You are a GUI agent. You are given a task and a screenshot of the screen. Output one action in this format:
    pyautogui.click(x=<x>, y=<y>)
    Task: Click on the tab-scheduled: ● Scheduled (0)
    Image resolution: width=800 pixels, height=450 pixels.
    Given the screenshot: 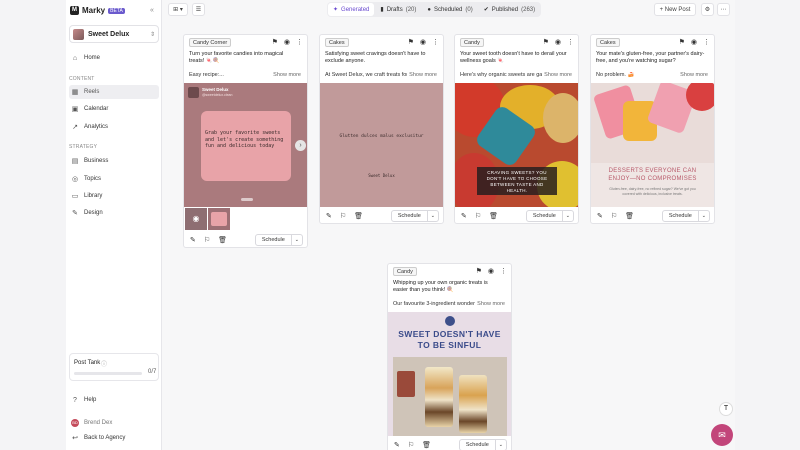 What is the action you would take?
    pyautogui.click(x=449, y=9)
    